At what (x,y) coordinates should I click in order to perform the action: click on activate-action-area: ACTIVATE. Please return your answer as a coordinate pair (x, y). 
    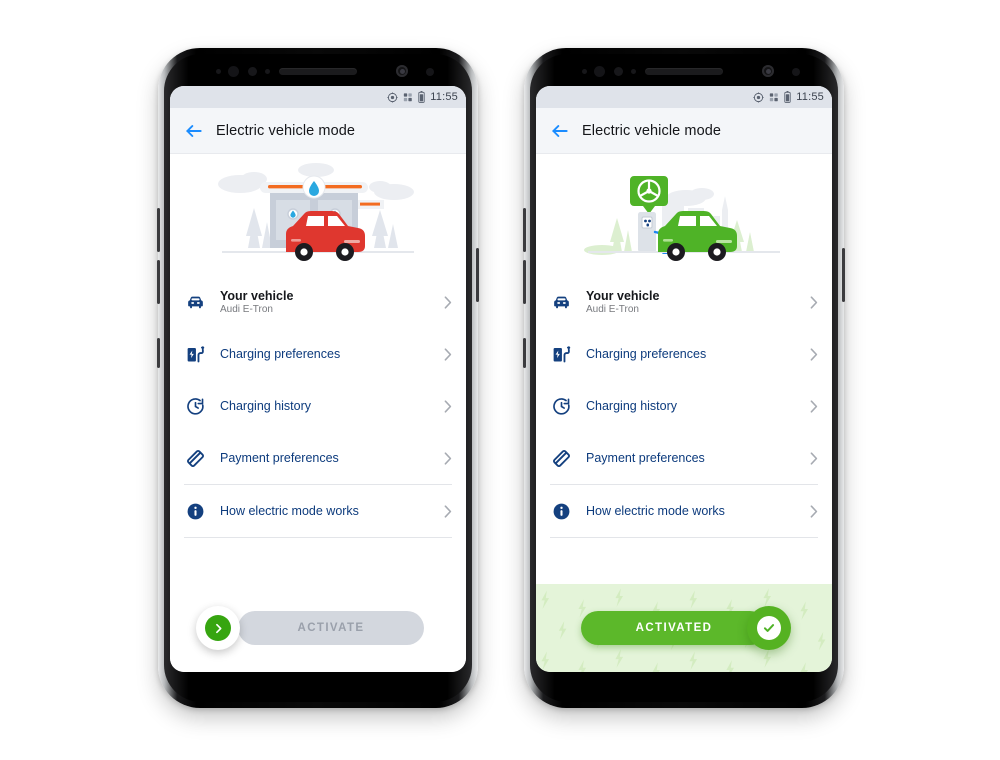
    Looking at the image, I should click on (318, 628).